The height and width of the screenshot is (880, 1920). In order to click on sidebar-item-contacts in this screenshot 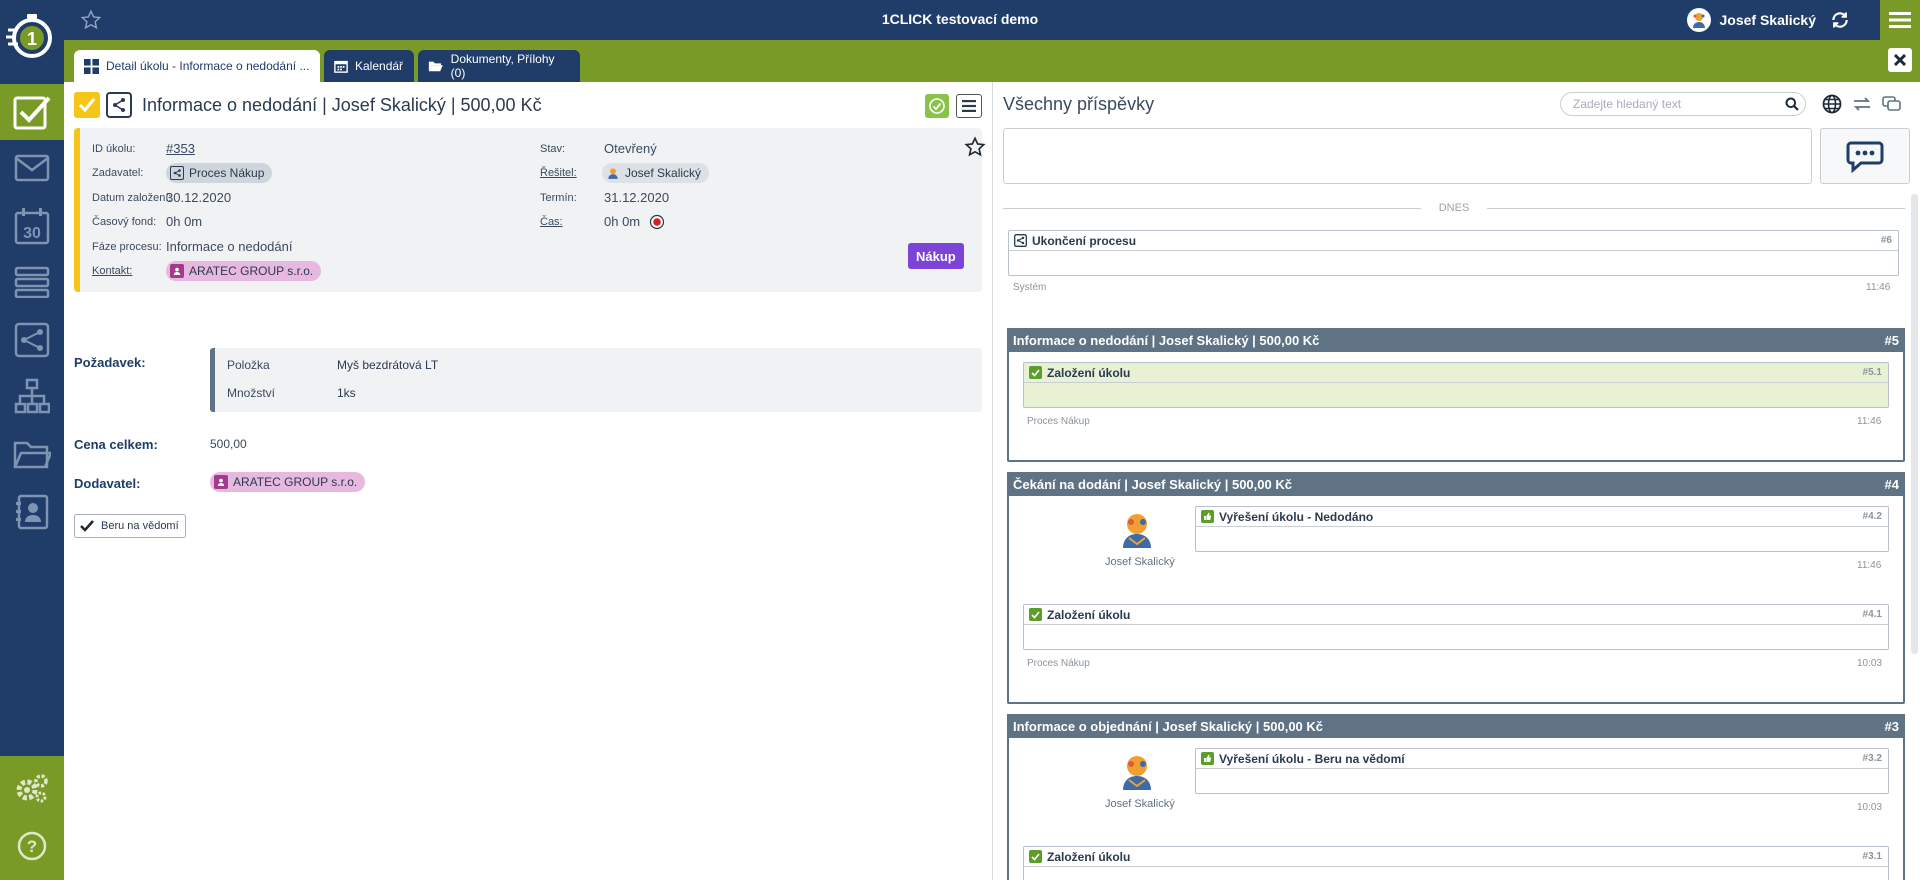, I will do `click(32, 512)`.